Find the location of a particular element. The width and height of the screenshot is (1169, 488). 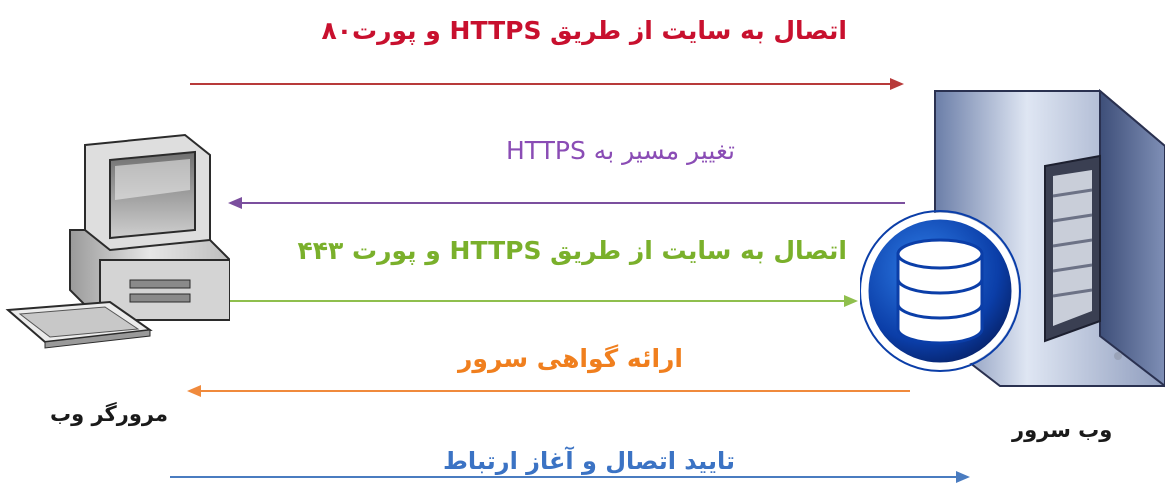

message-label-1: اتصال به سایت از طریق HTTPS و پورت۸۰ is located at coordinates (584, 30).